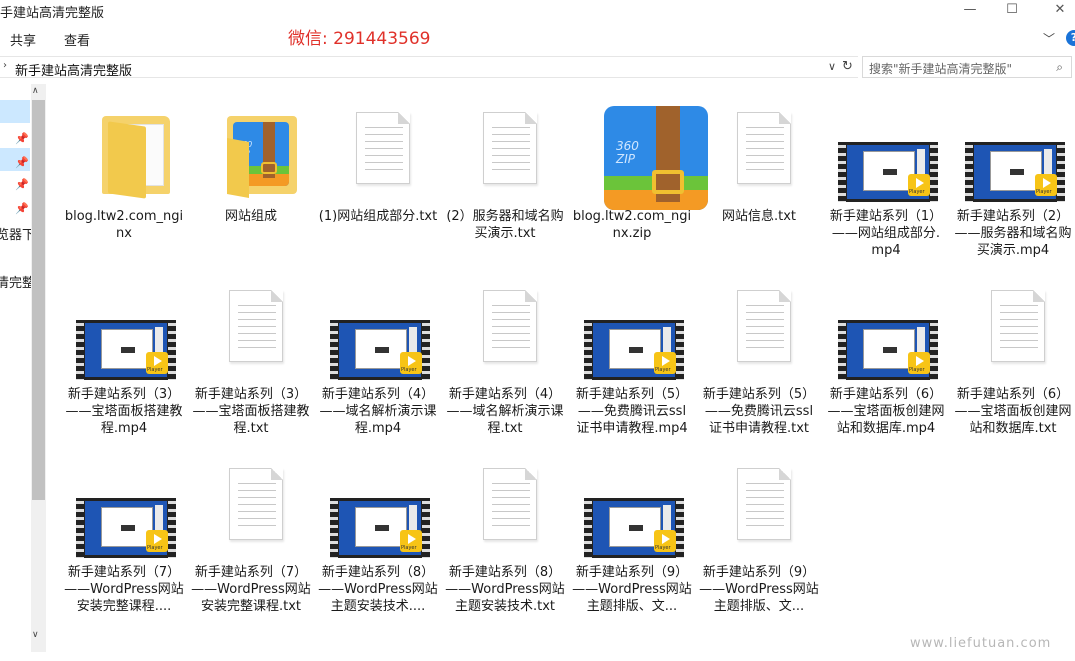 This screenshot has width=1075, height=661. I want to click on scrollbar-thumb, so click(38, 300).